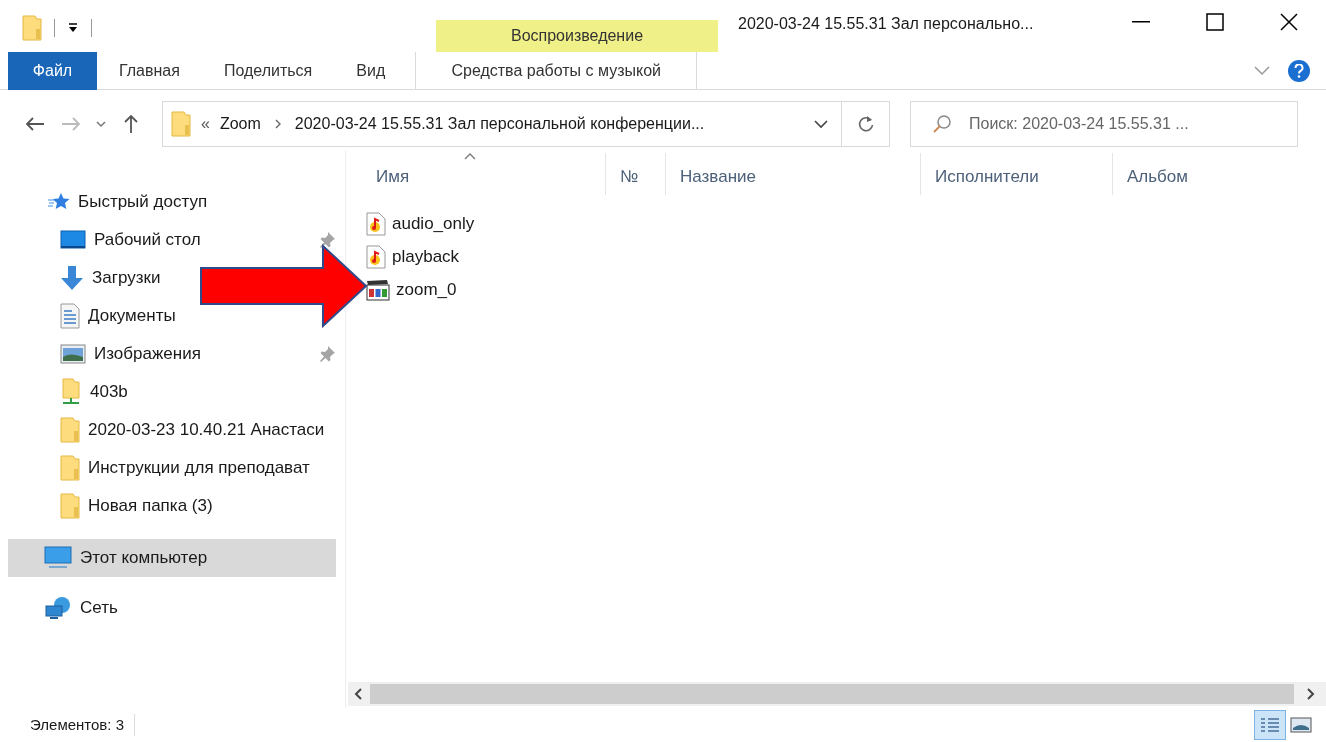 This screenshot has width=1326, height=742. Describe the element at coordinates (1141, 22) in the screenshot. I see `minimize-icon` at that location.